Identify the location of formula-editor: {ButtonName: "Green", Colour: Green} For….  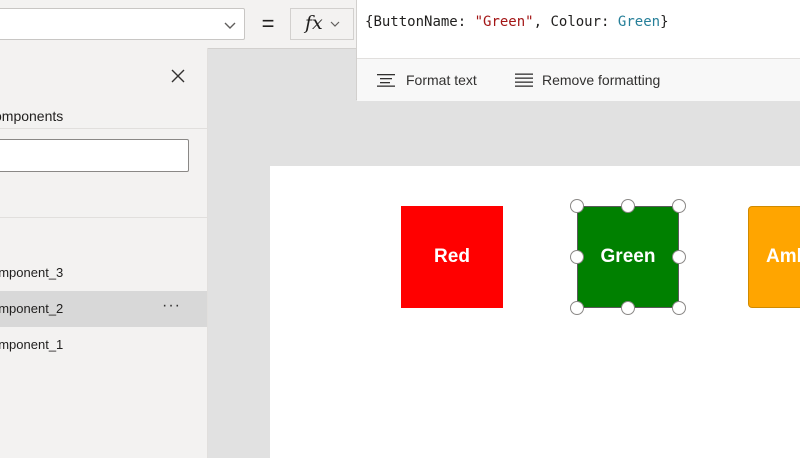
(578, 50).